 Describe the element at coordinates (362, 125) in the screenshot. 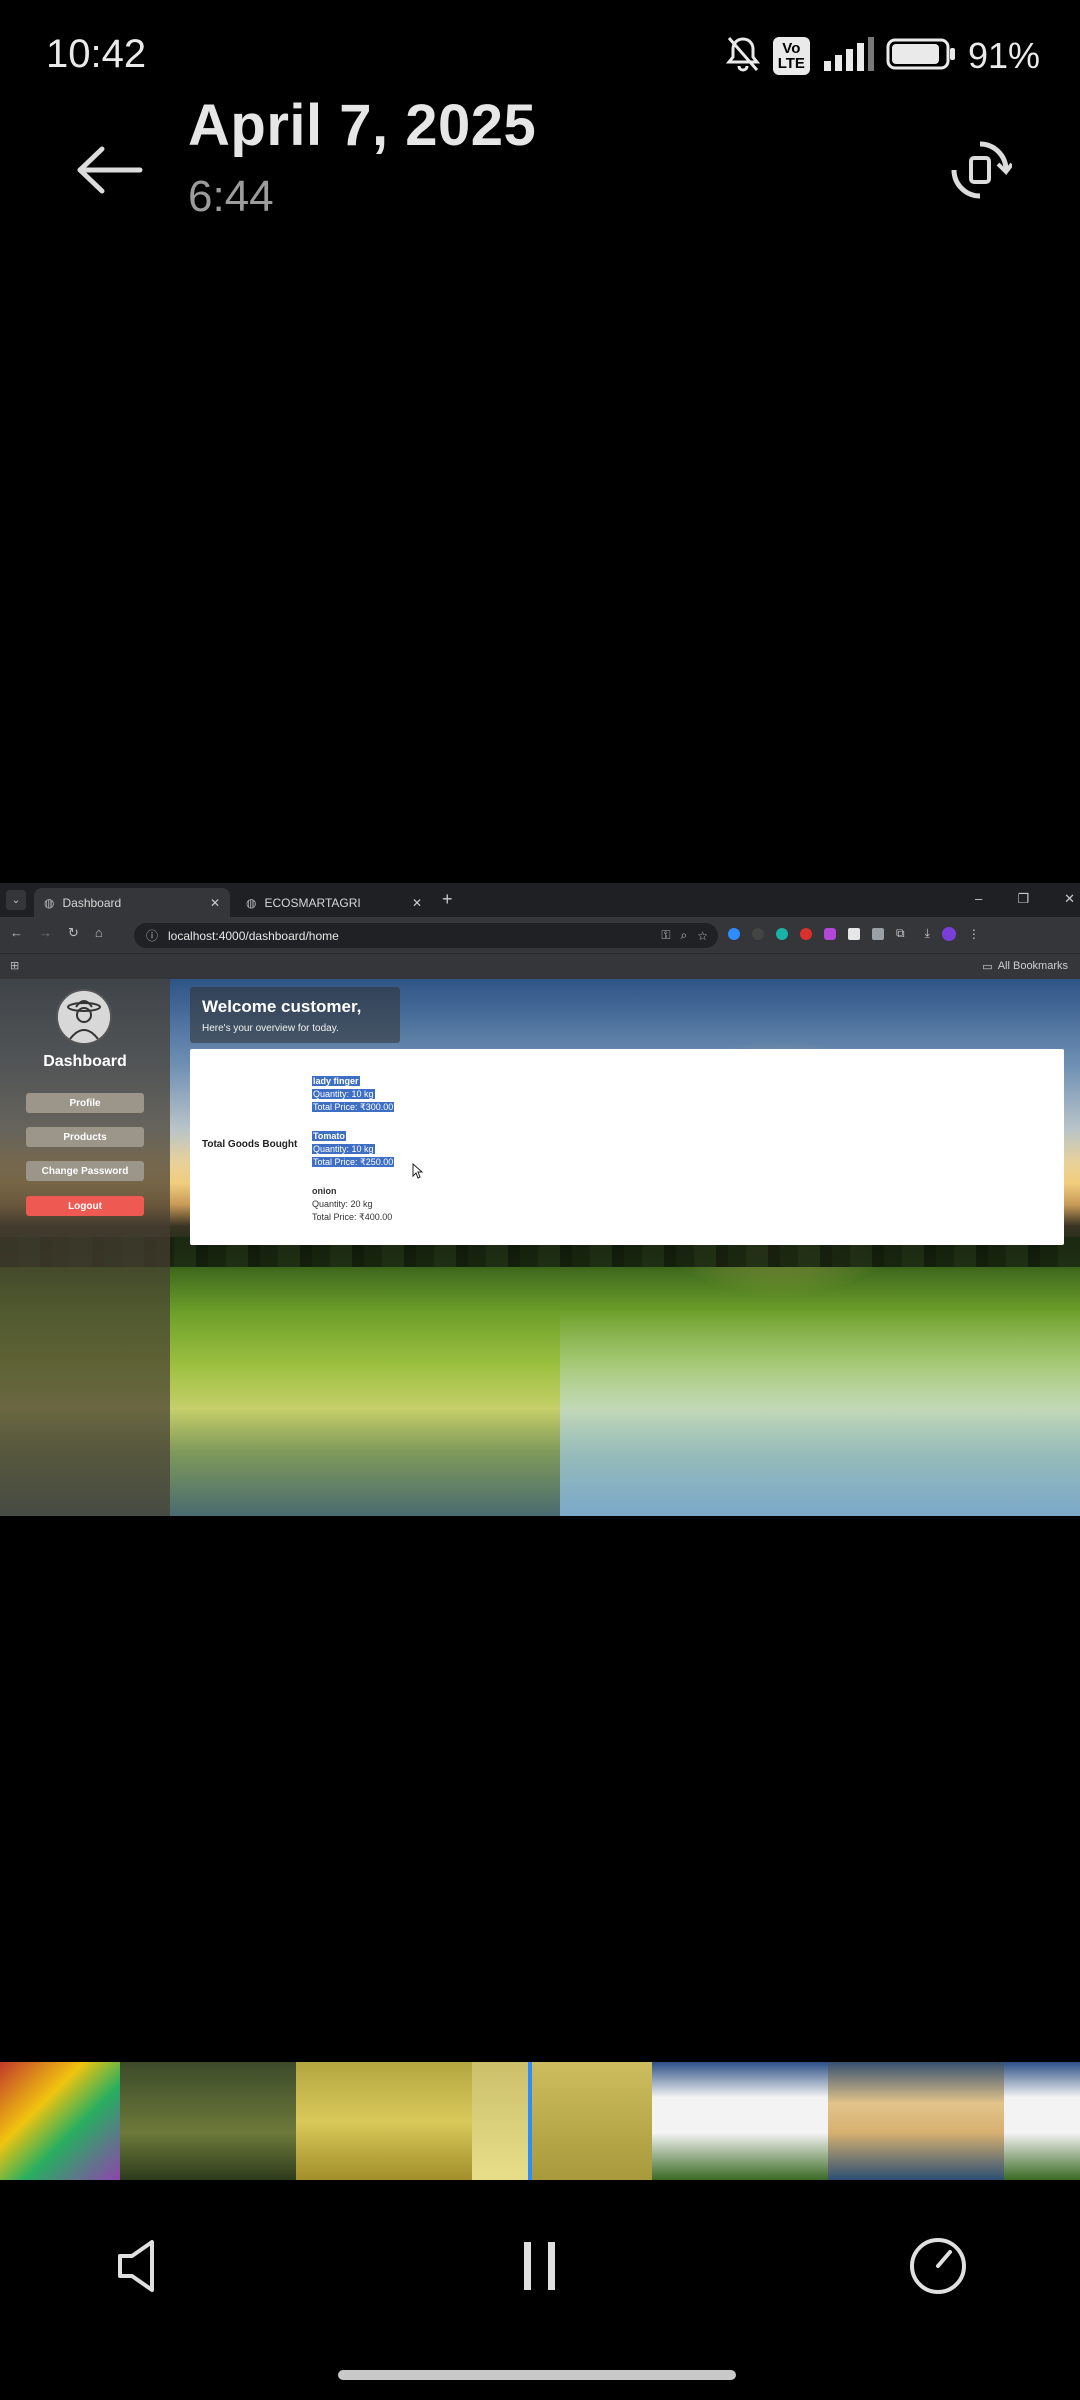

I see `recording-date: April 7, 2025` at that location.